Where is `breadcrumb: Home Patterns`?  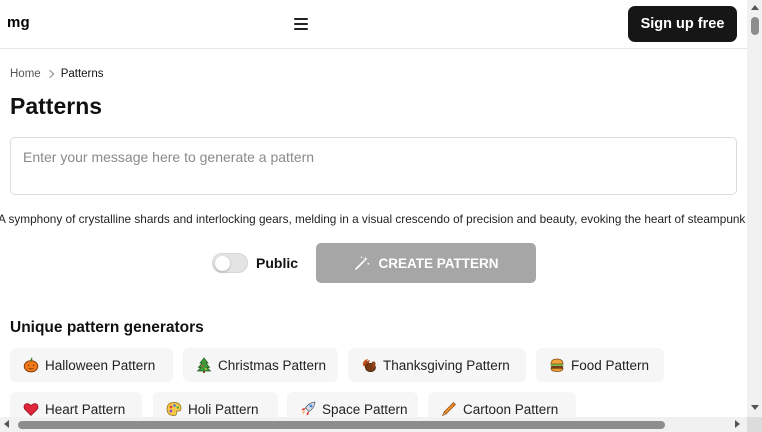
breadcrumb: Home Patterns is located at coordinates (57, 74).